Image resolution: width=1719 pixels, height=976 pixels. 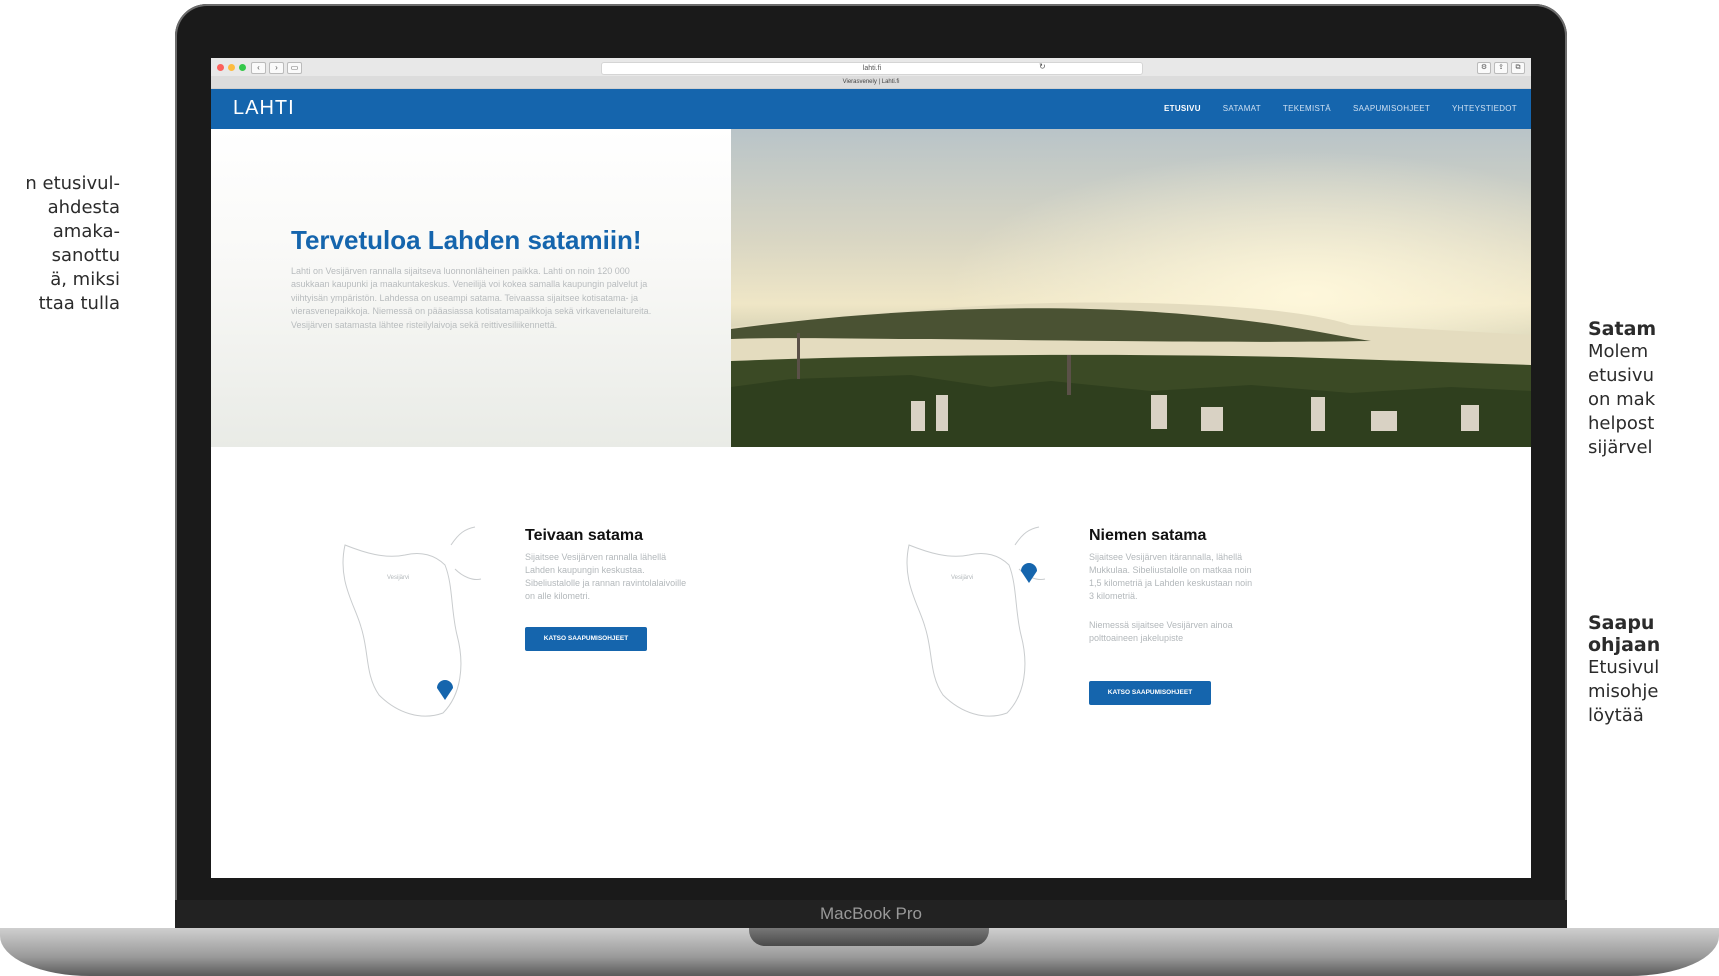 I want to click on menu-item-satamat: SATAMAT, so click(x=1242, y=109).